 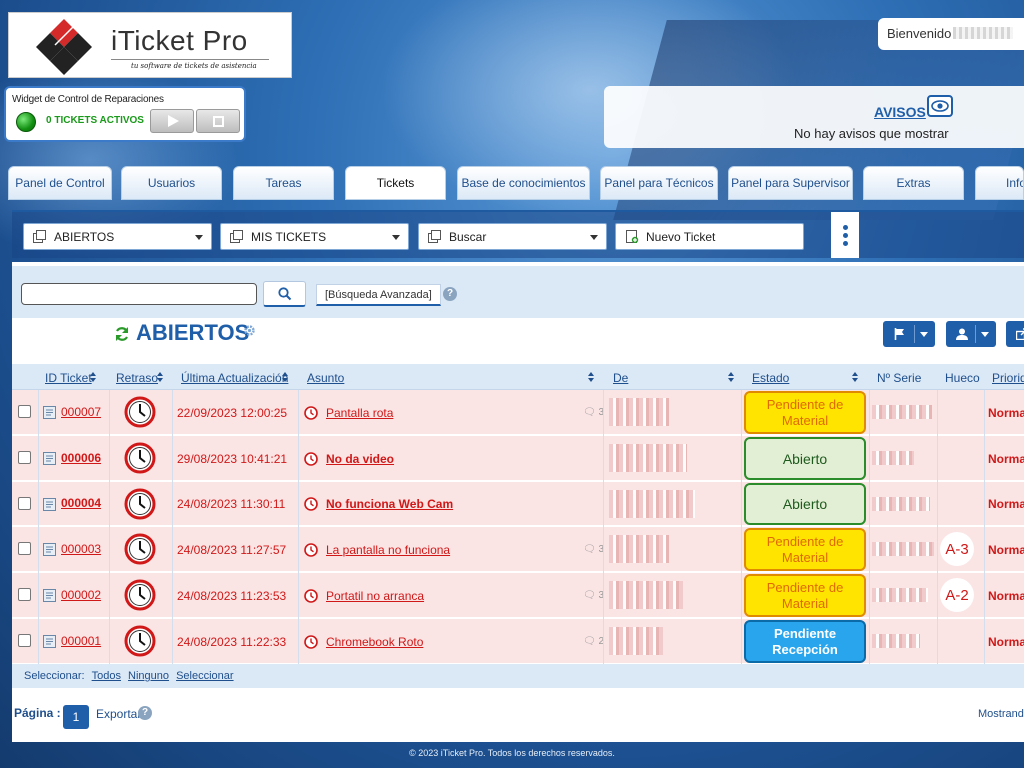 What do you see at coordinates (909, 334) in the screenshot?
I see `flag-filter-button` at bounding box center [909, 334].